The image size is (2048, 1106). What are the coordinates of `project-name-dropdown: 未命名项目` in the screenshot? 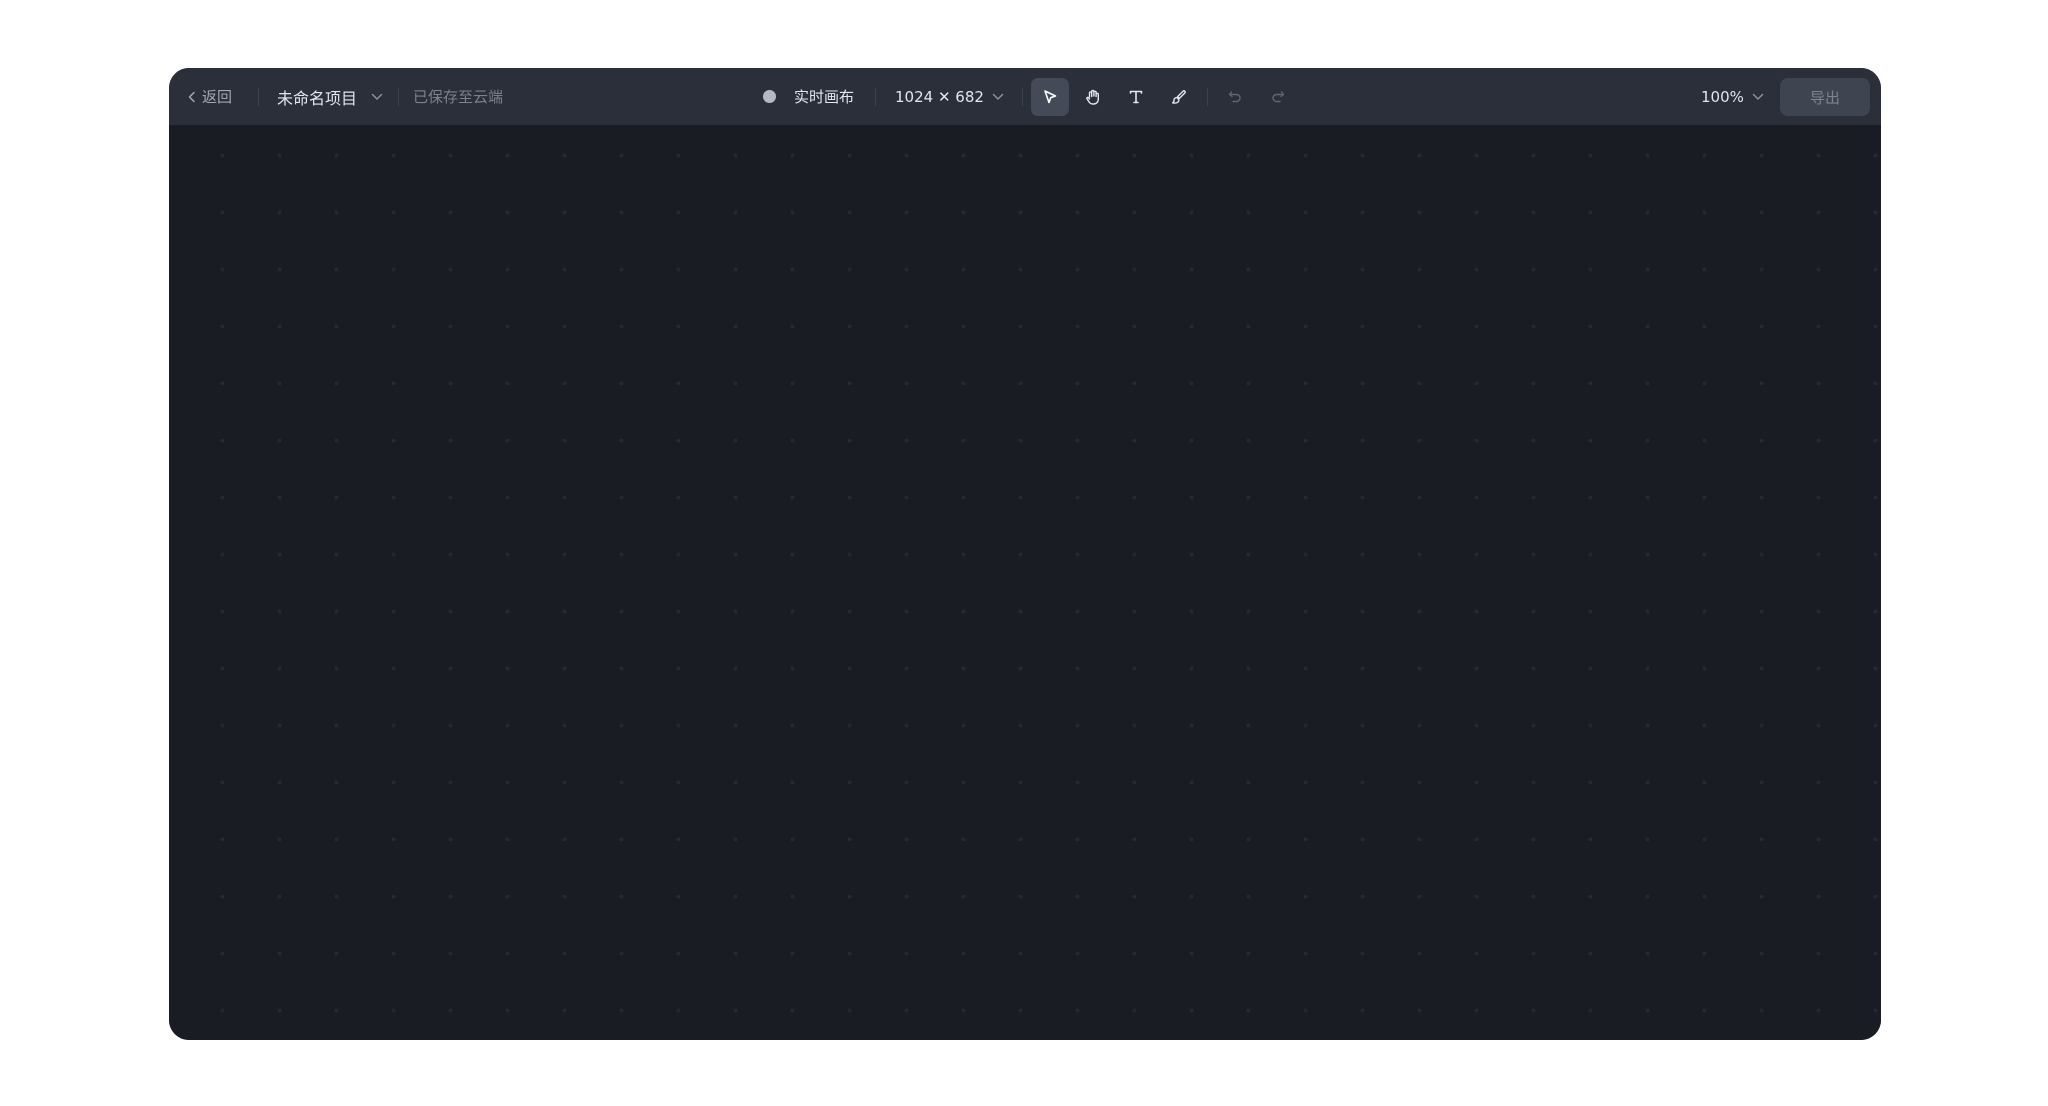 It's located at (330, 96).